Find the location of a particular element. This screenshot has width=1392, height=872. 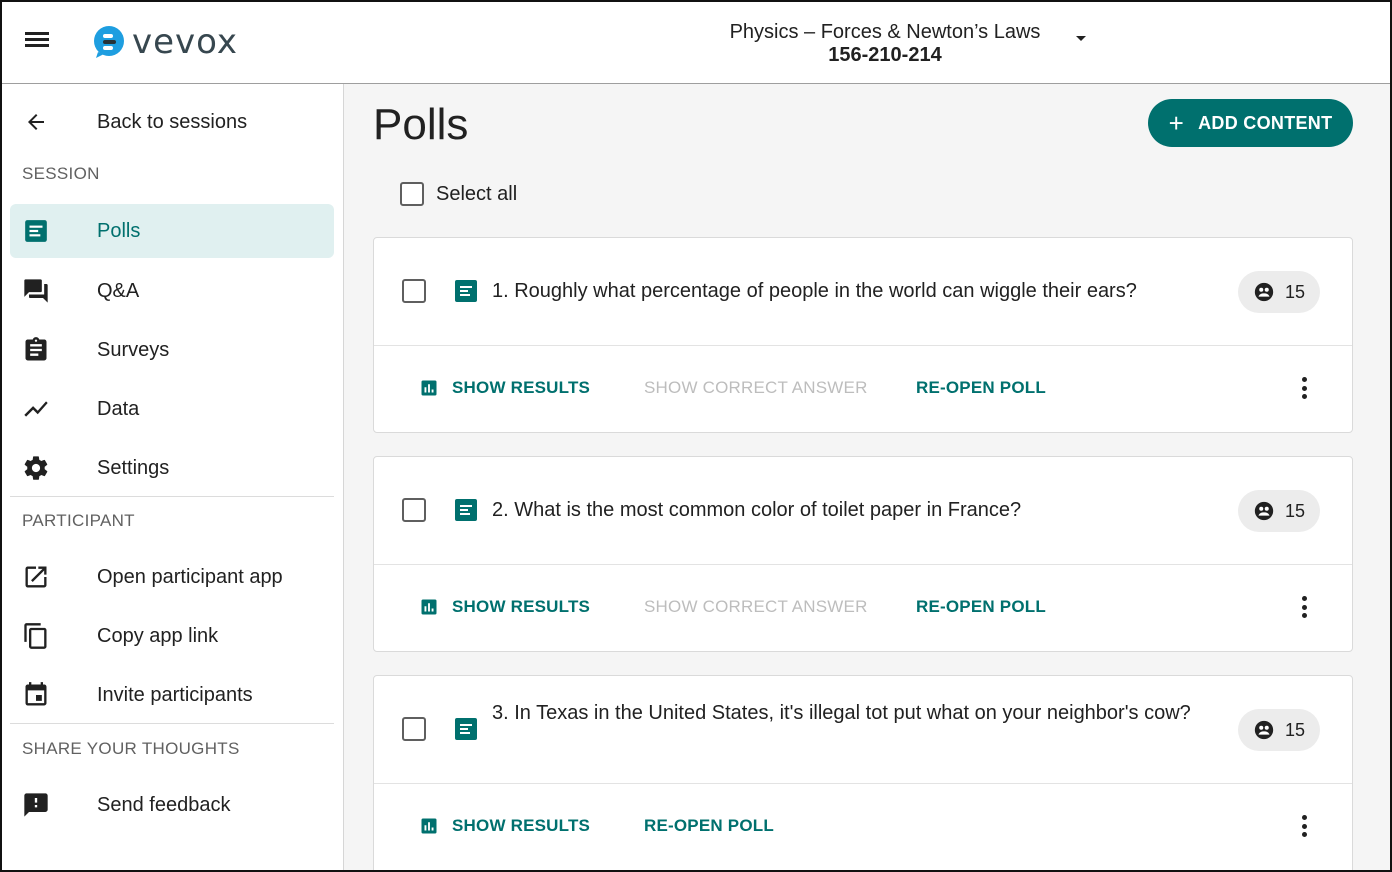

gear-icon is located at coordinates (36, 468).